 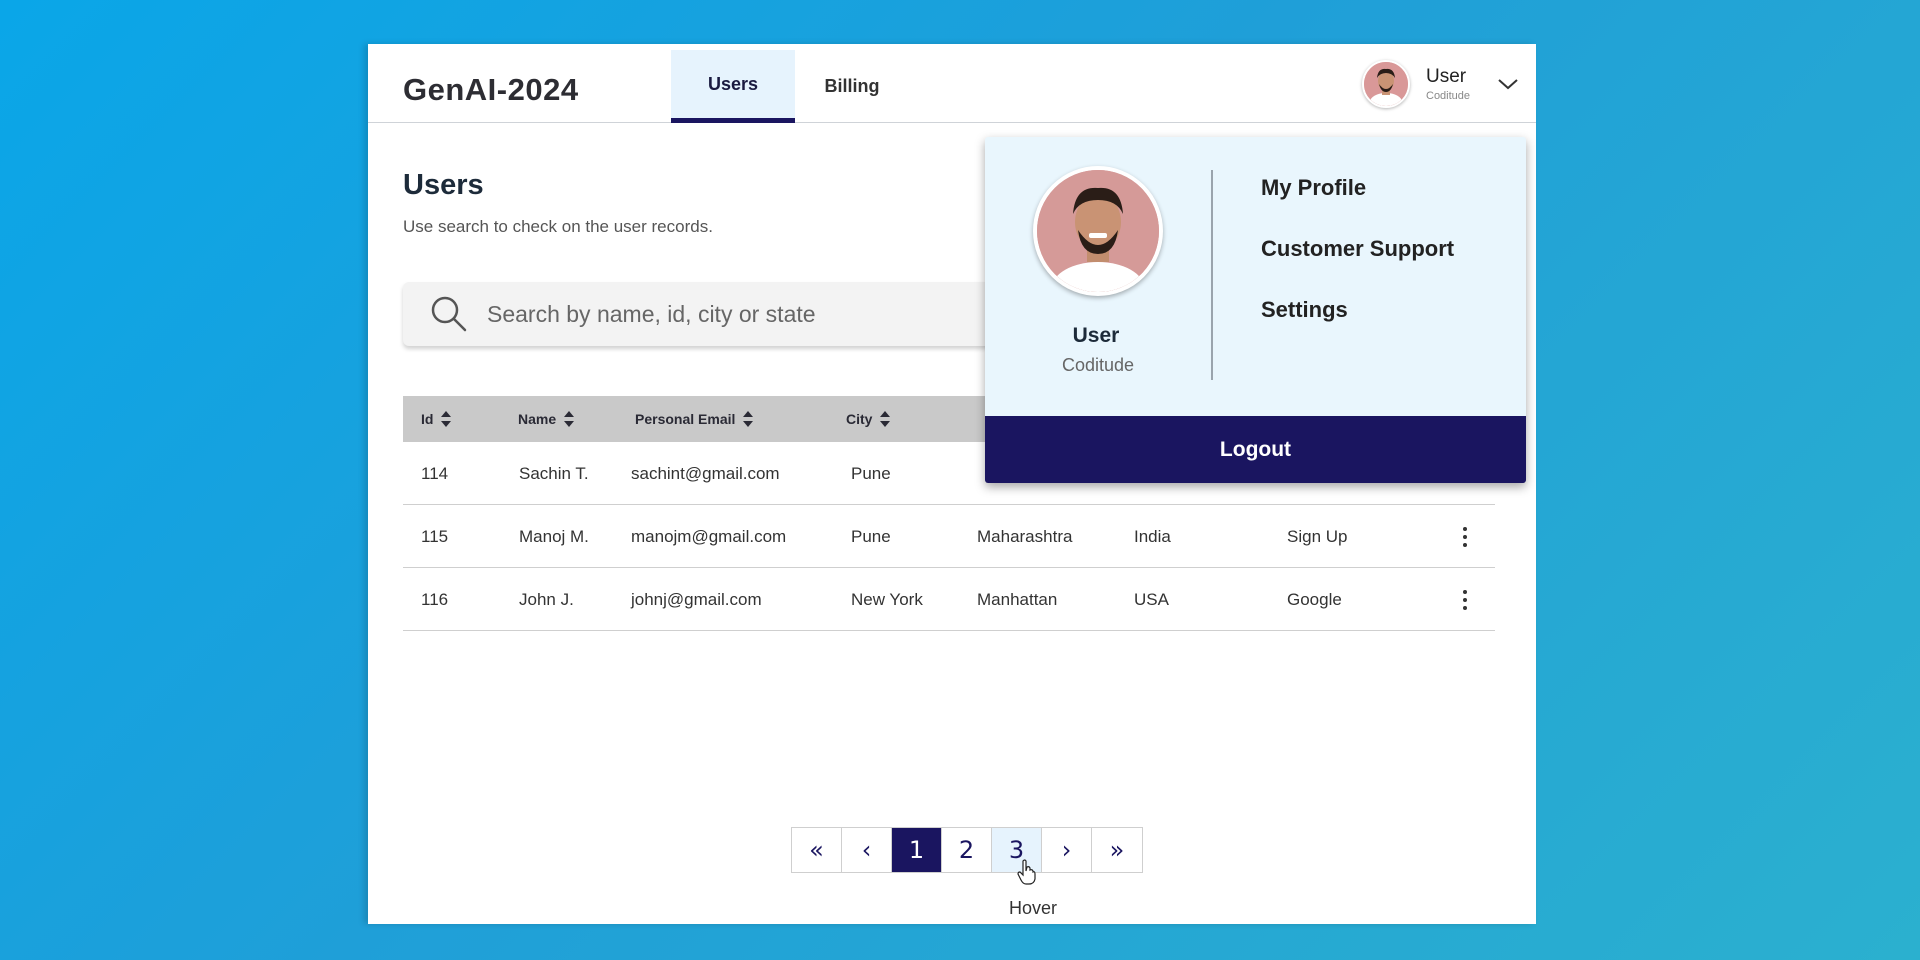 What do you see at coordinates (887, 599) in the screenshot?
I see `cell-city: New York` at bounding box center [887, 599].